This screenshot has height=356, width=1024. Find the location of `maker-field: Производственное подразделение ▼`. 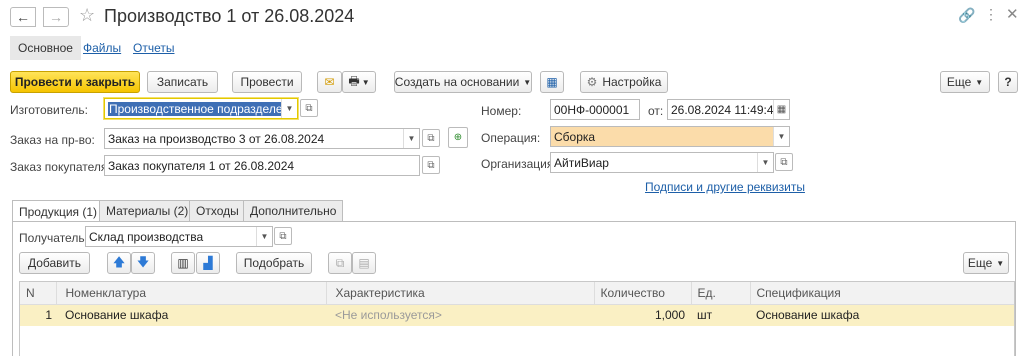

maker-field: Производственное подразделение ▼ is located at coordinates (201, 108).